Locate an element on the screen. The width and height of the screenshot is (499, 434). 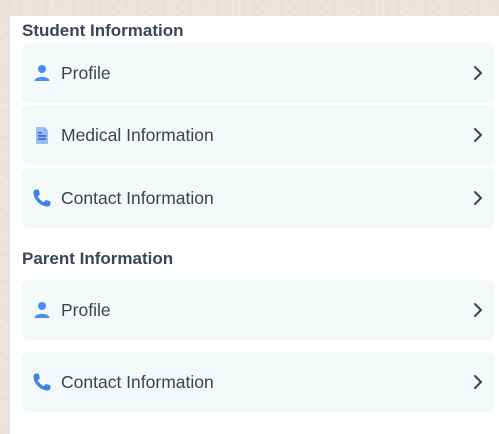
medical-document-icon is located at coordinates (42, 135).